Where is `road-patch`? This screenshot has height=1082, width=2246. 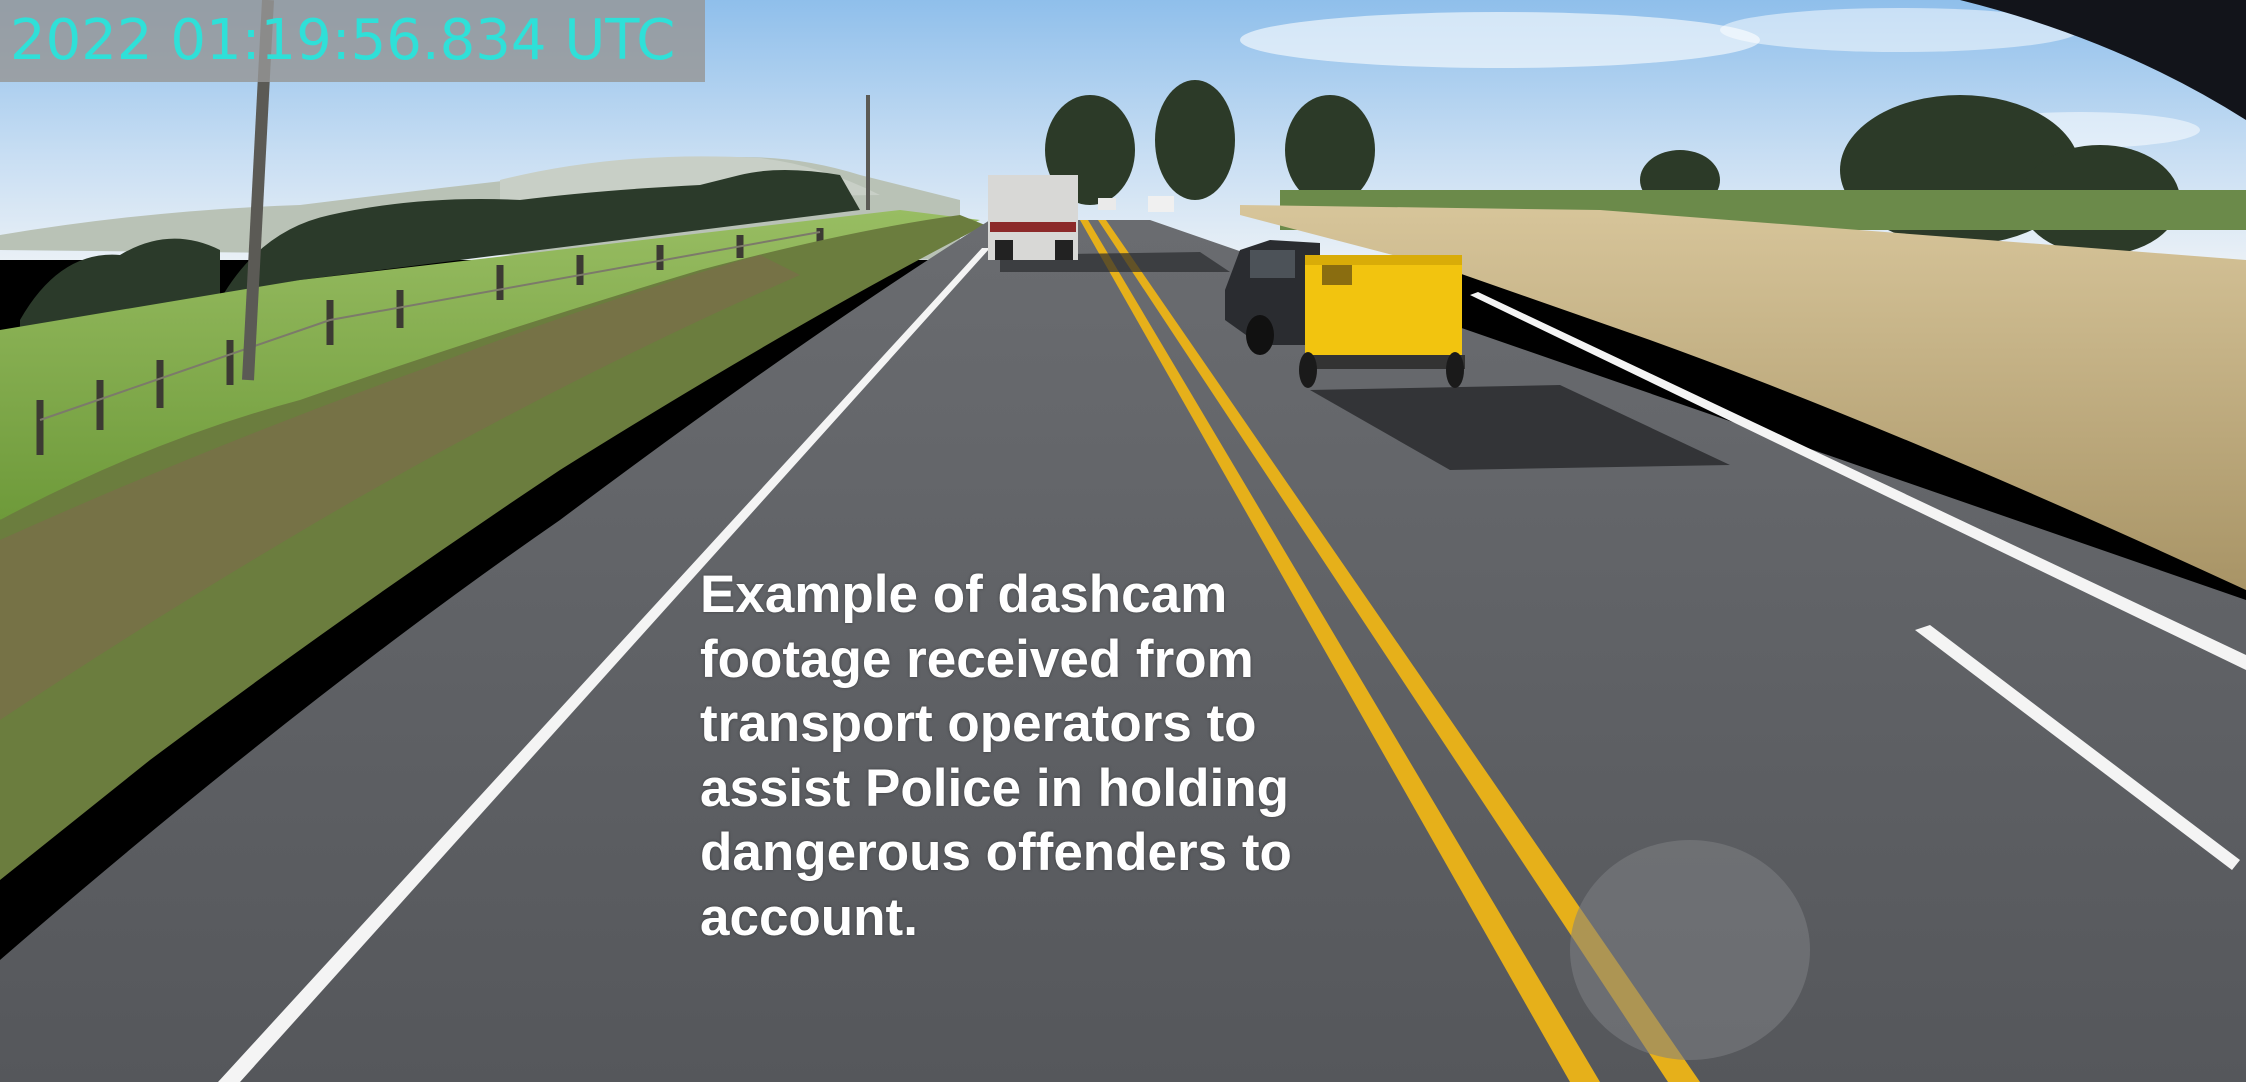 road-patch is located at coordinates (1690, 950).